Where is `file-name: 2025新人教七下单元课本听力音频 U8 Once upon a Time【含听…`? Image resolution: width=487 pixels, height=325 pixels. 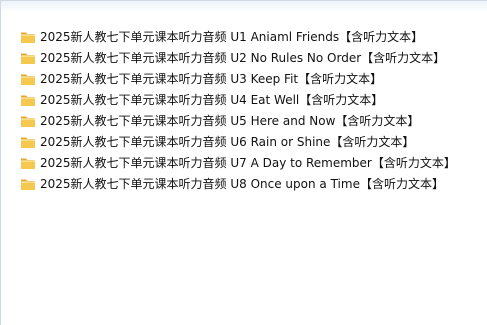
file-name: 2025新人教七下单元课本听力音频 U8 Once upon a Time【含听… is located at coordinates (242, 184).